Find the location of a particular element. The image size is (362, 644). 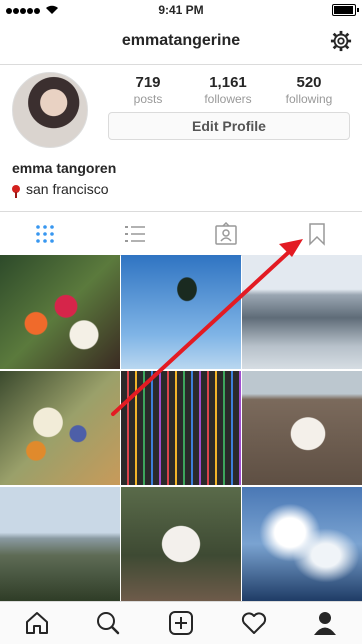

stat-posts: 719 posts is located at coordinates (148, 90).